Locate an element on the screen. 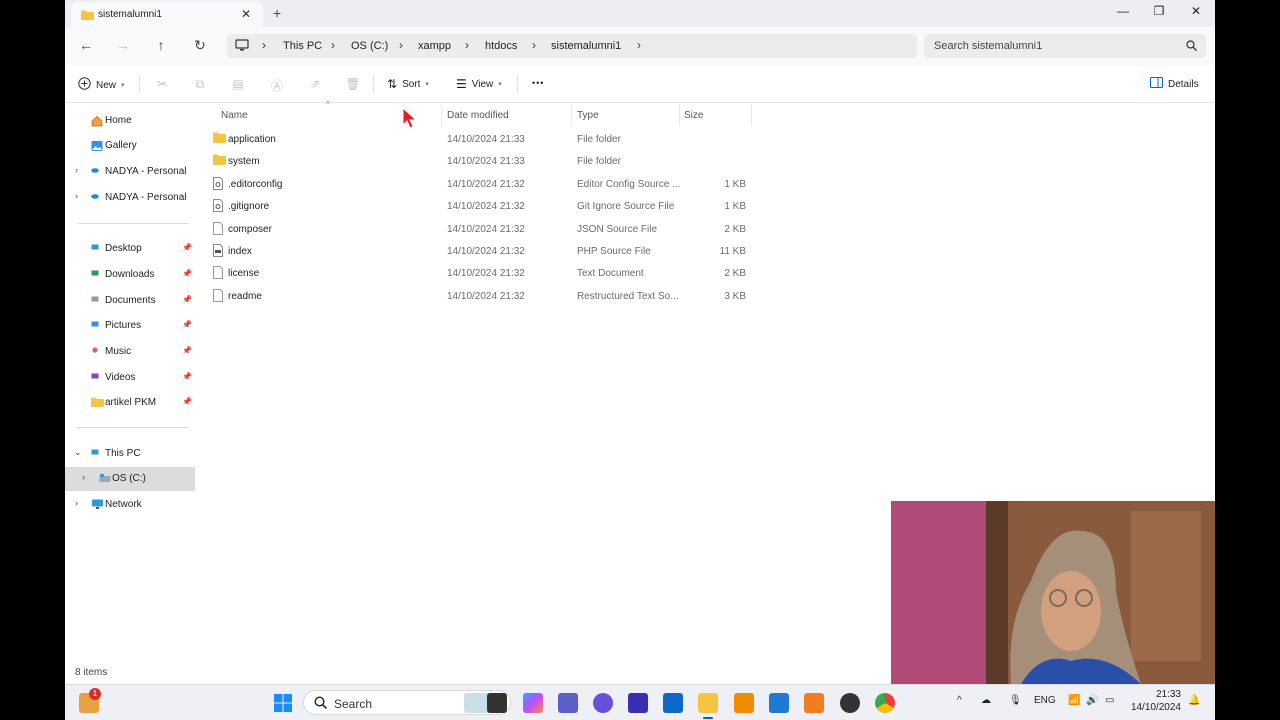 Image resolution: width=1280 pixels, height=720 pixels. sidebar-item-os-c: › OS (C:) is located at coordinates (130, 479).